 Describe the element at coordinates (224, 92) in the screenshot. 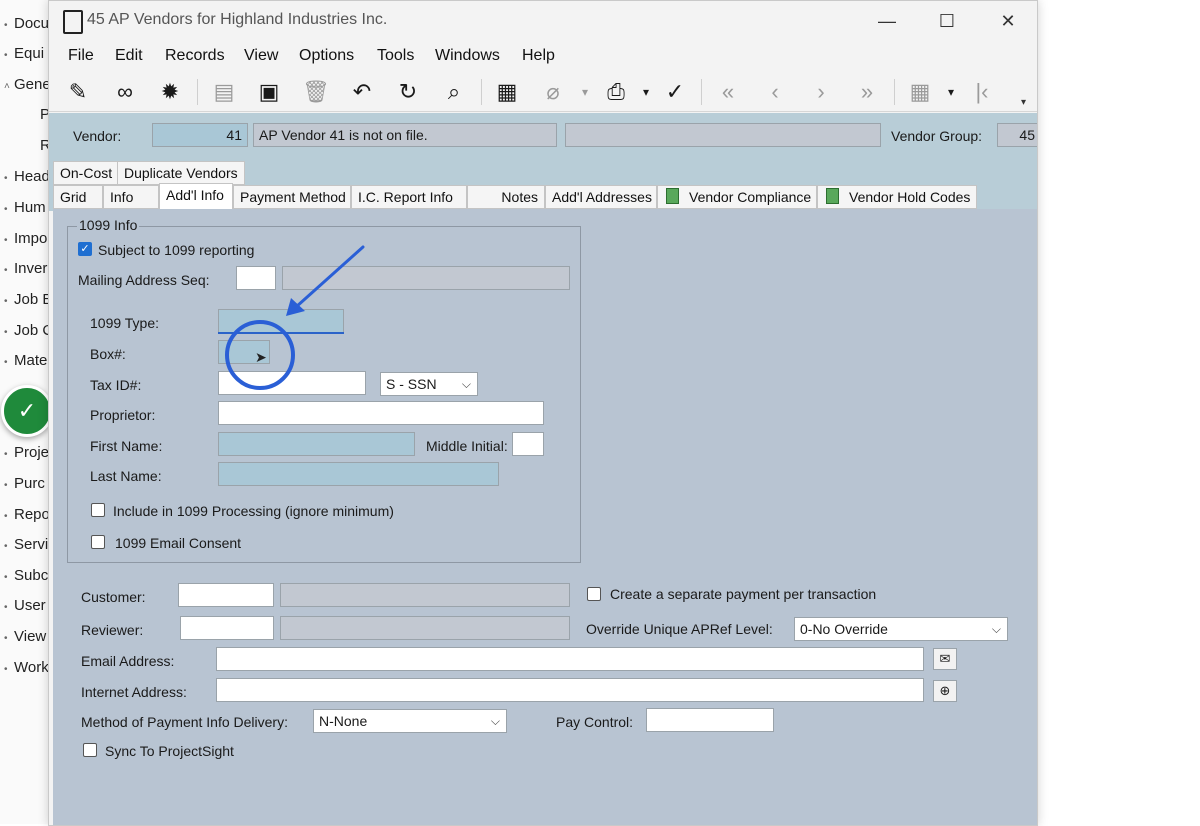

I see `new-document-icon: ▤` at that location.